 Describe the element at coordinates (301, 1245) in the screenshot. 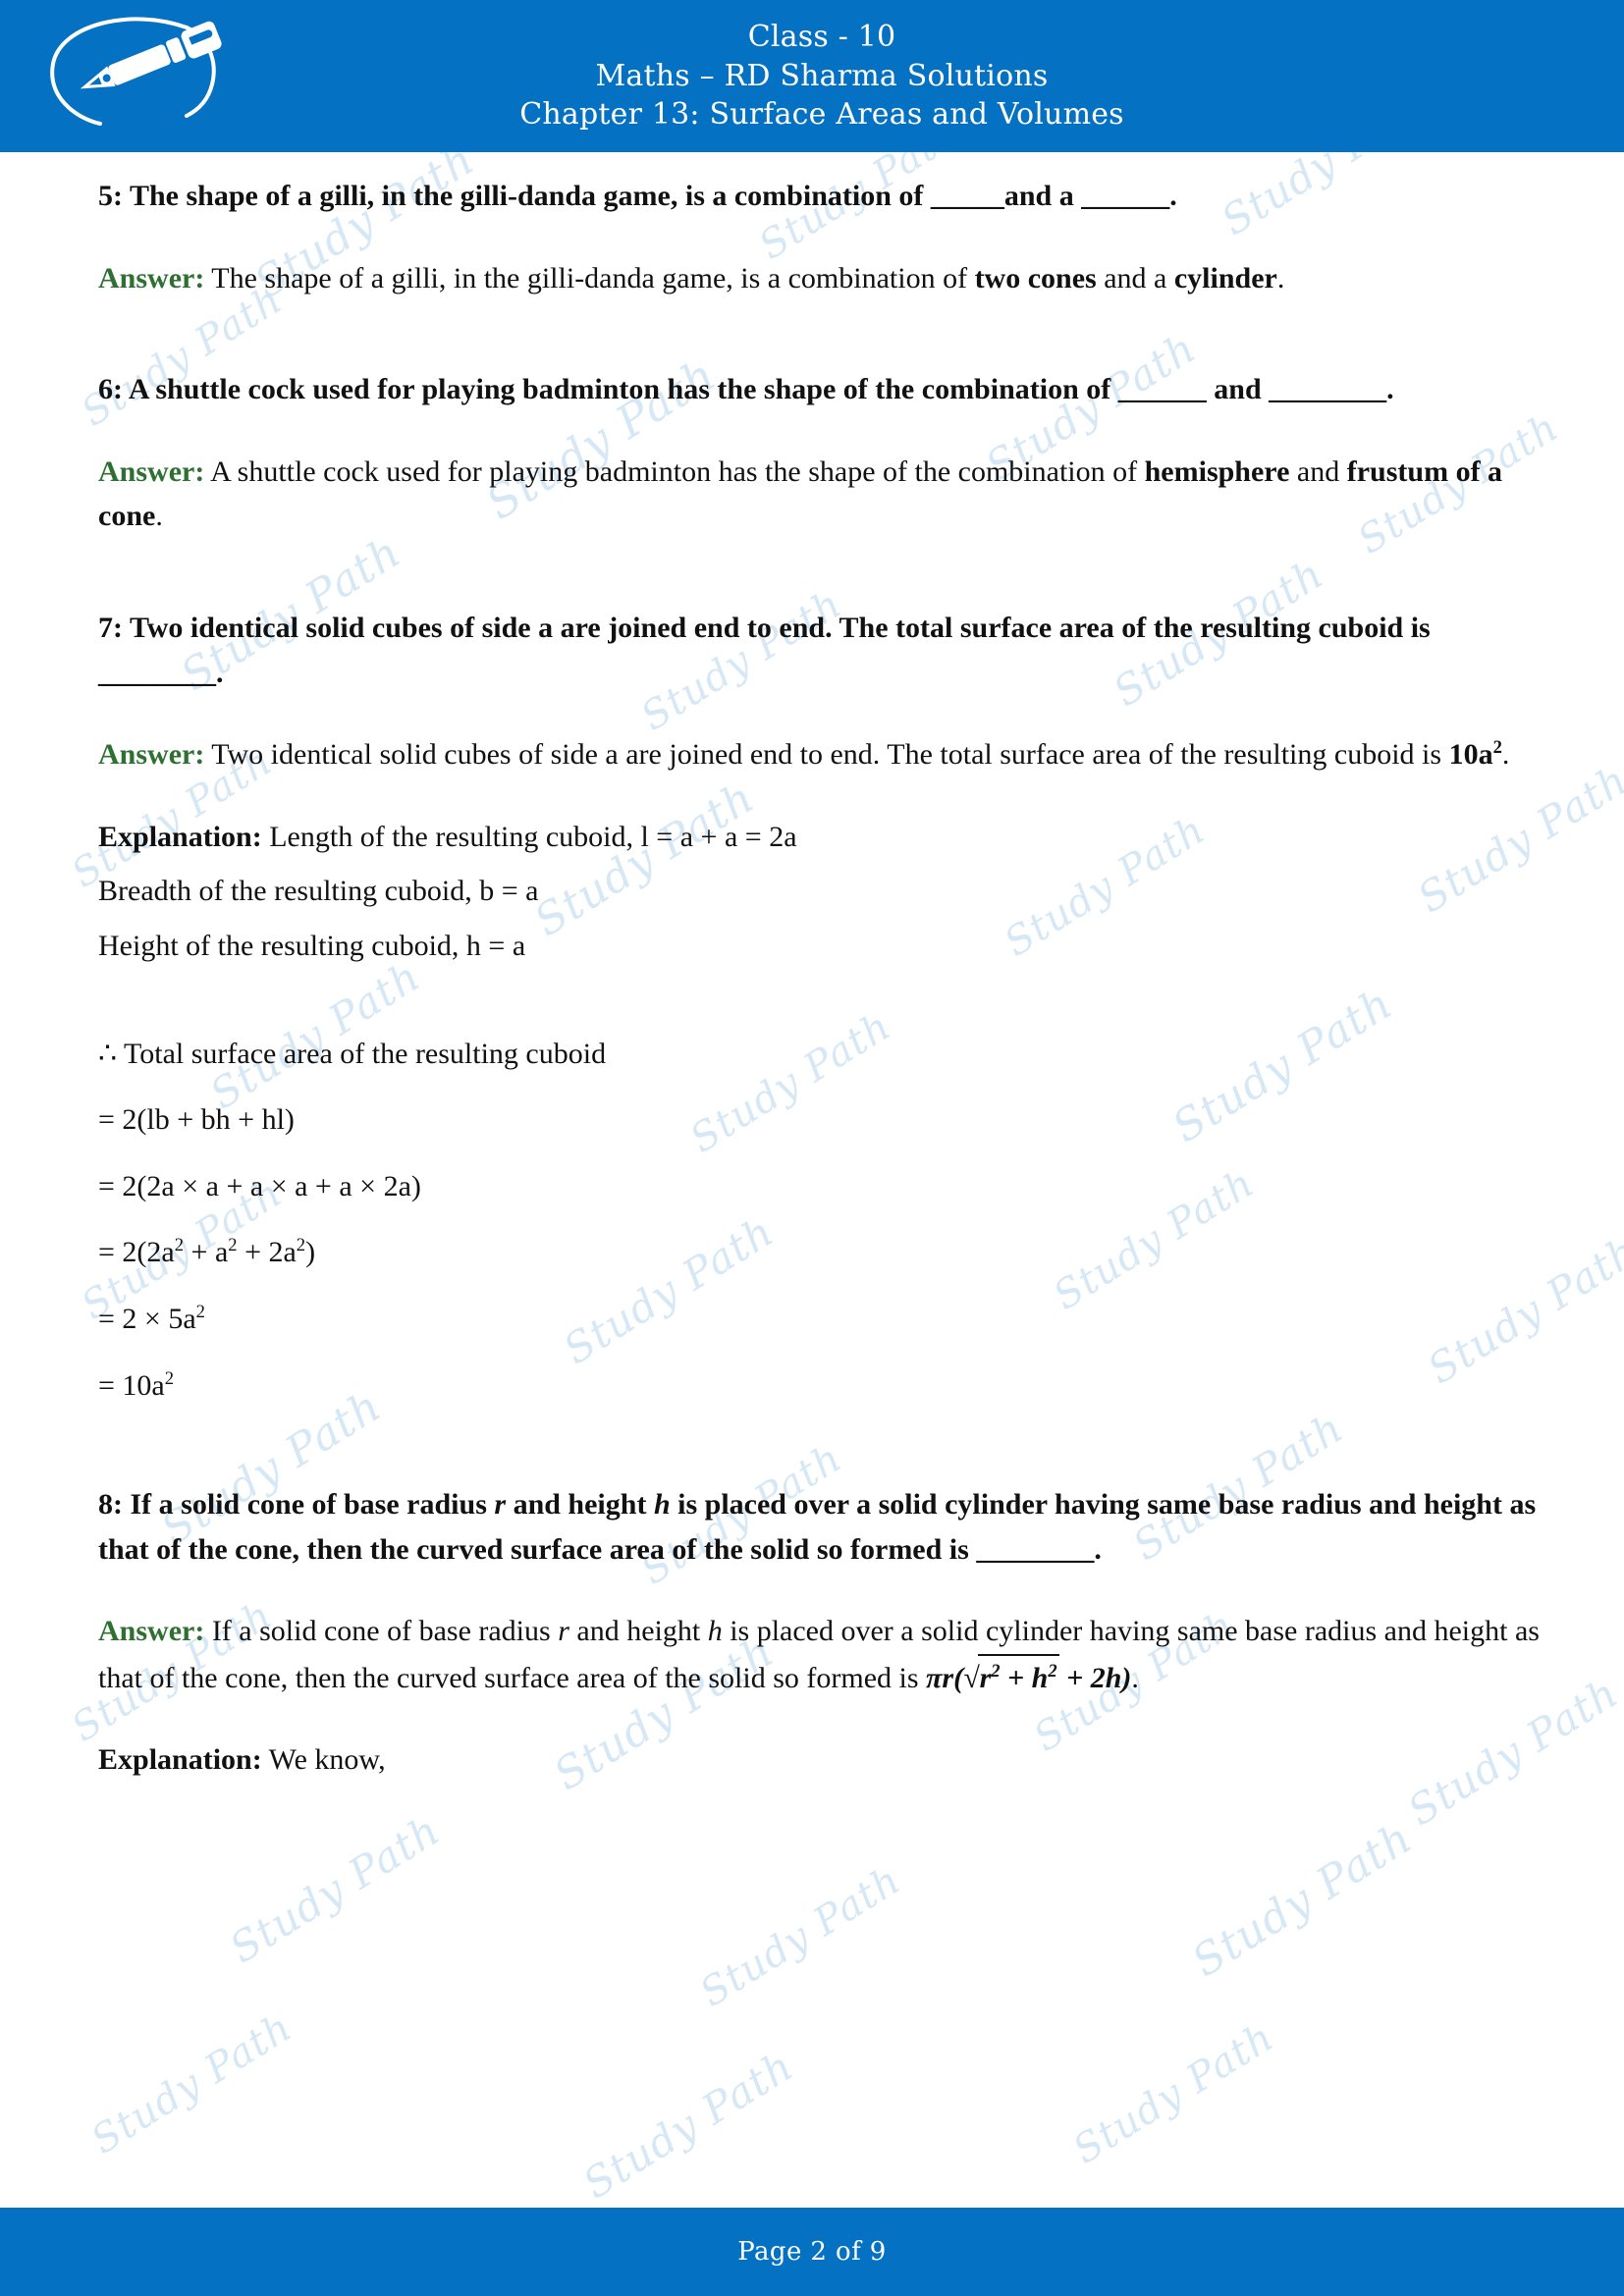

I see `eq3-sup-3: 2` at that location.